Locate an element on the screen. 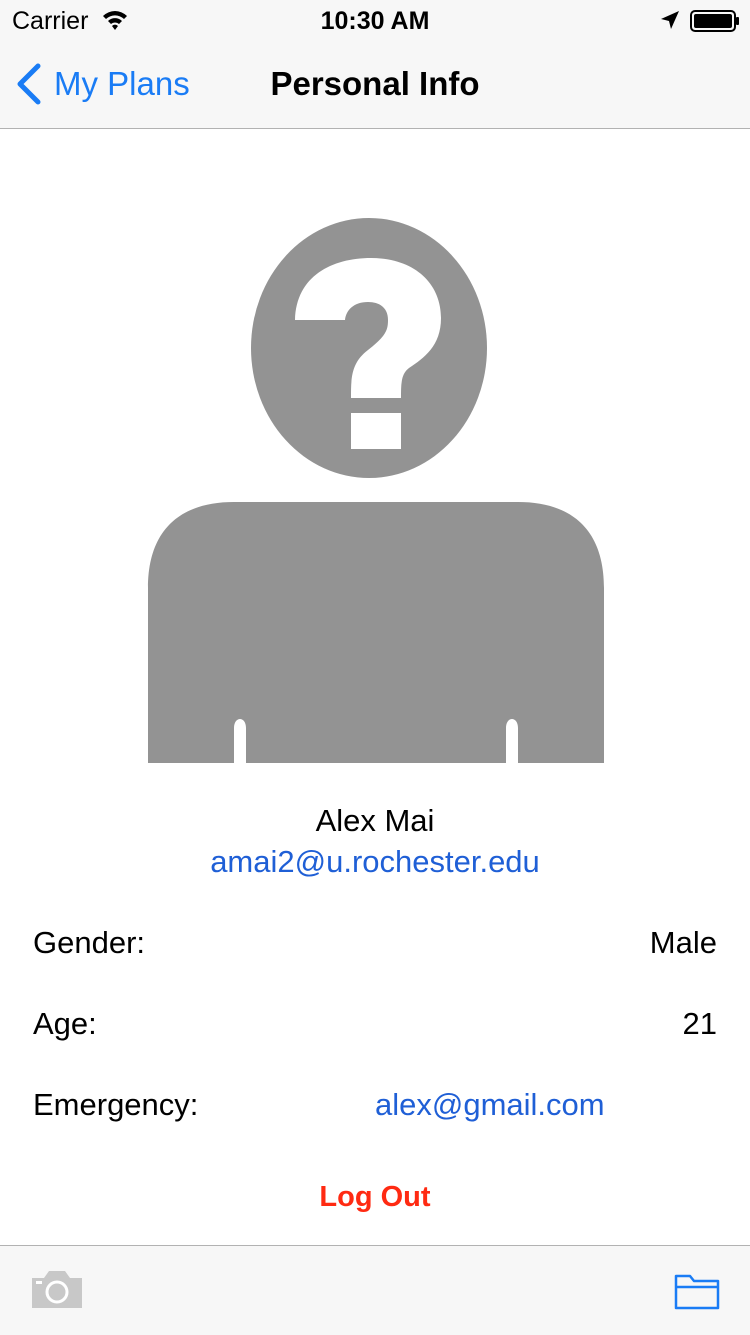 The height and width of the screenshot is (1335, 750). camera-icon is located at coordinates (57, 1289).